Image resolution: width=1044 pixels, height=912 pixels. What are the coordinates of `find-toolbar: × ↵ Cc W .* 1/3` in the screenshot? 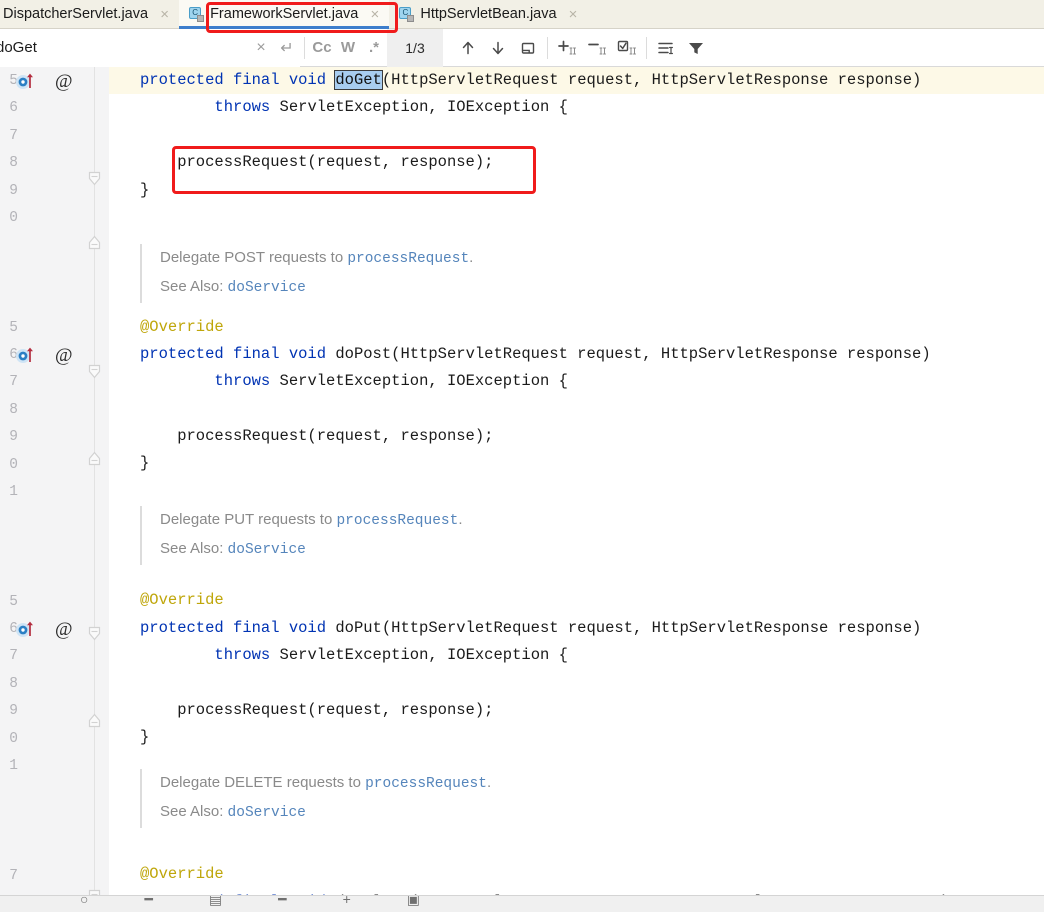 It's located at (522, 47).